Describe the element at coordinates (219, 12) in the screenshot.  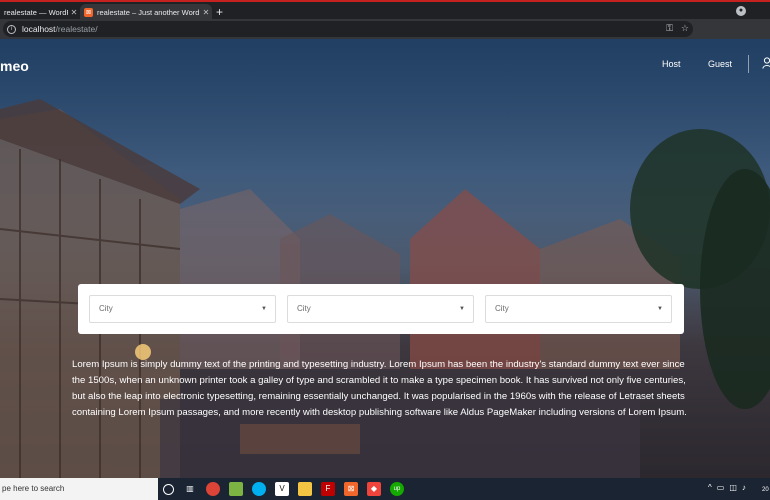
I see `new-tab-button: +` at that location.